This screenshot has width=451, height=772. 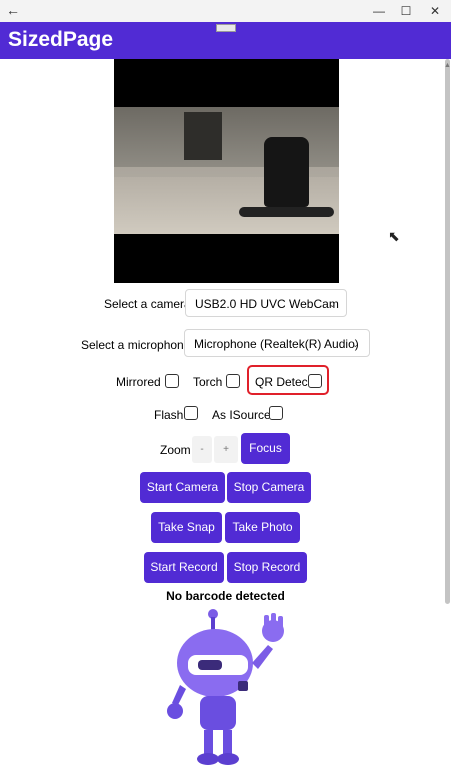 What do you see at coordinates (447, 331) in the screenshot?
I see `vertical-scrollbar` at bounding box center [447, 331].